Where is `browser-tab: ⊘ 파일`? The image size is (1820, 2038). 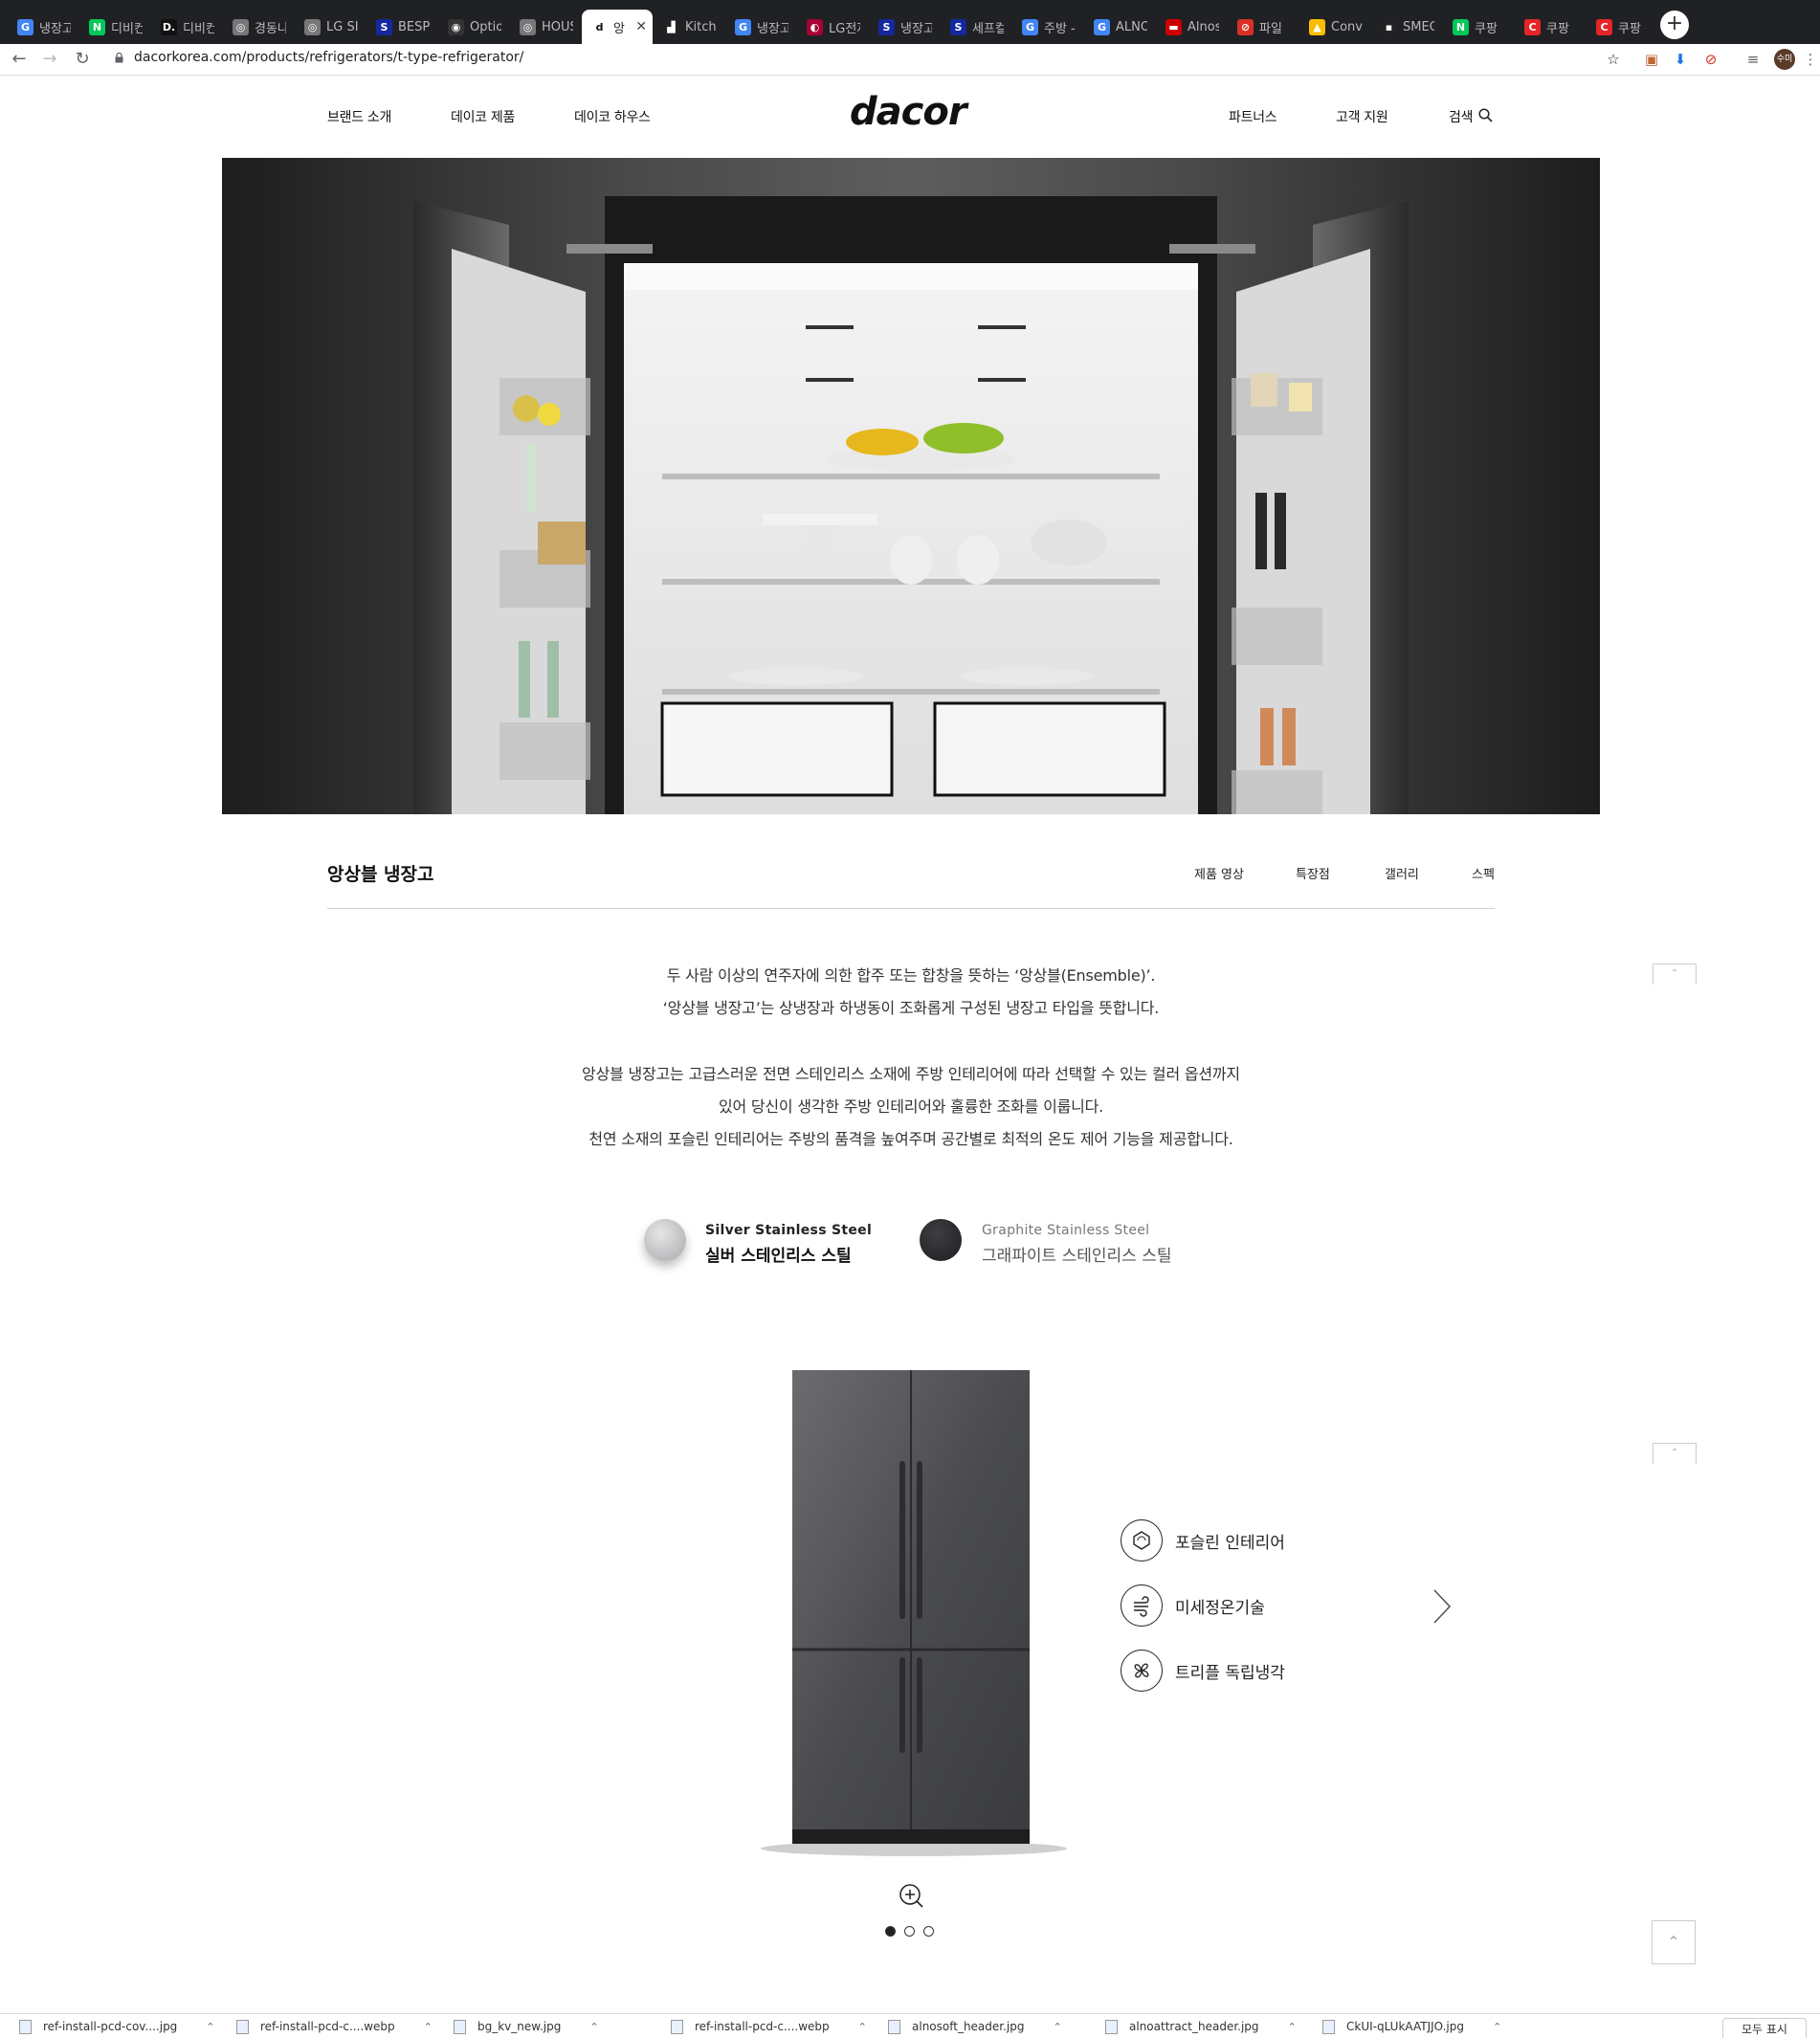 browser-tab: ⊘ 파일 is located at coordinates (1263, 27).